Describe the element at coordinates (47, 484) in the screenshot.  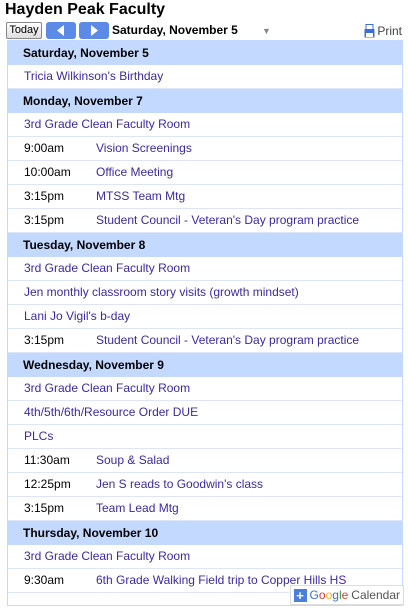
I see `event-time: 12:25pm` at that location.